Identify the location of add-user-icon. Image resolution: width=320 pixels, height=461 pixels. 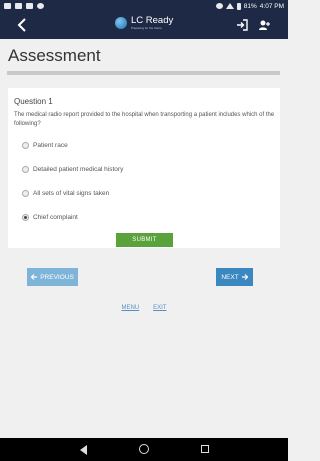
(264, 25).